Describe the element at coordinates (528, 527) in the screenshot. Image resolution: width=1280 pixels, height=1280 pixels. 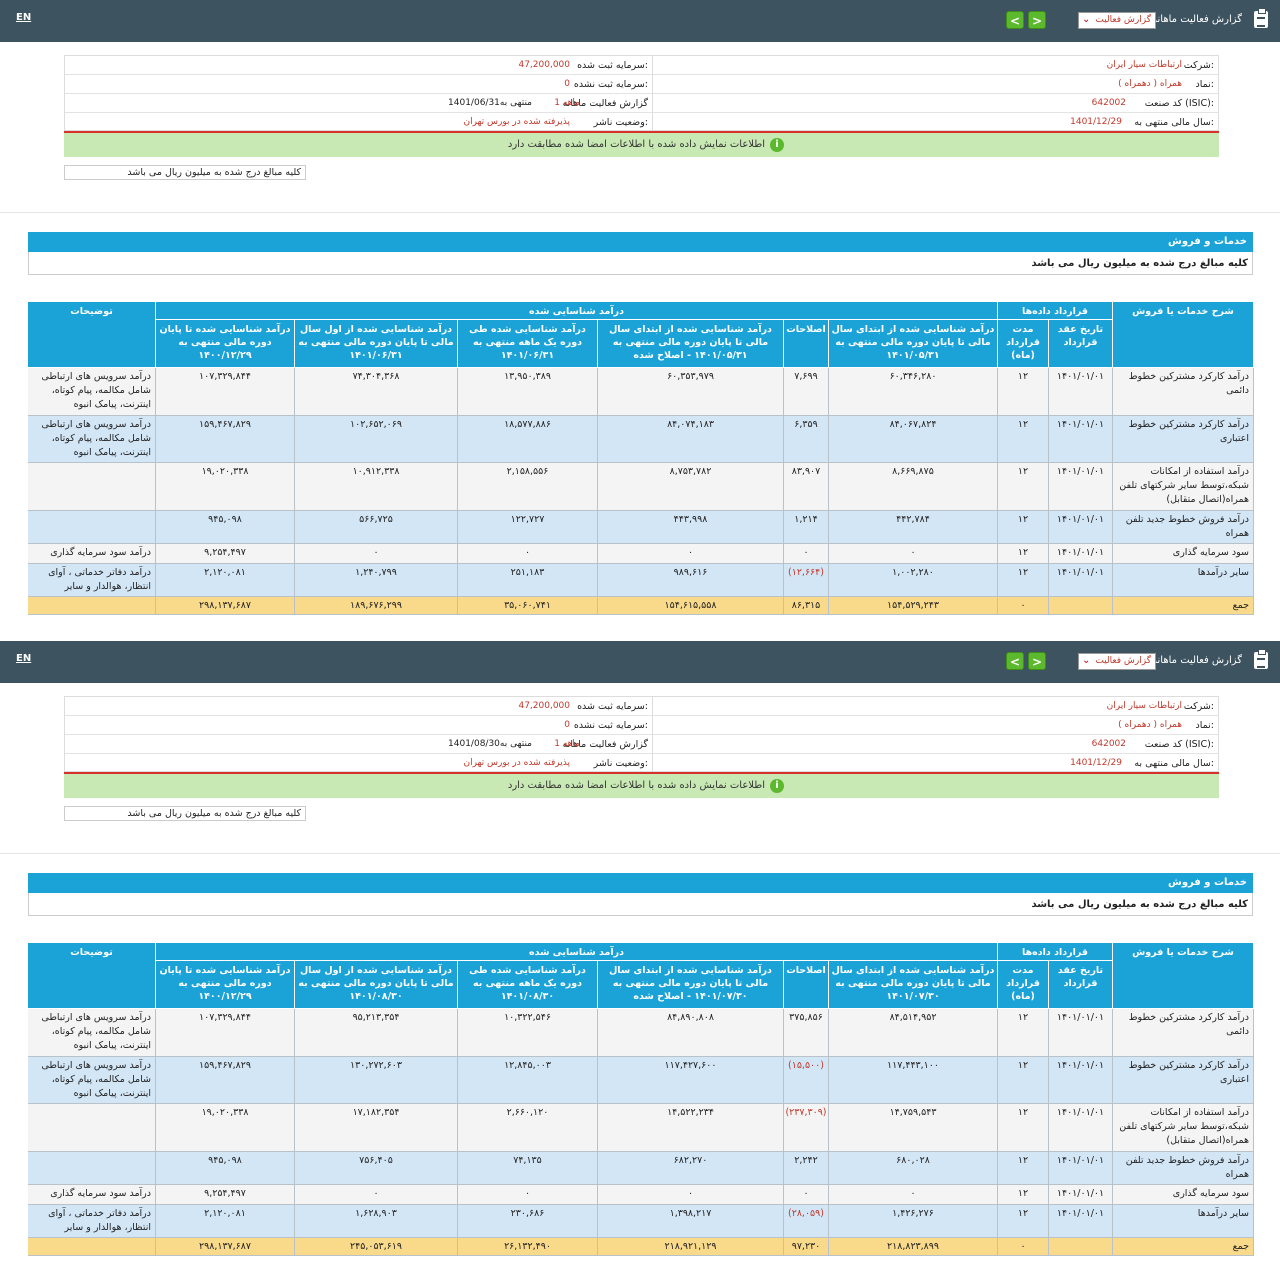
I see `value-cell: ۱۲۲,۷۲۷` at that location.